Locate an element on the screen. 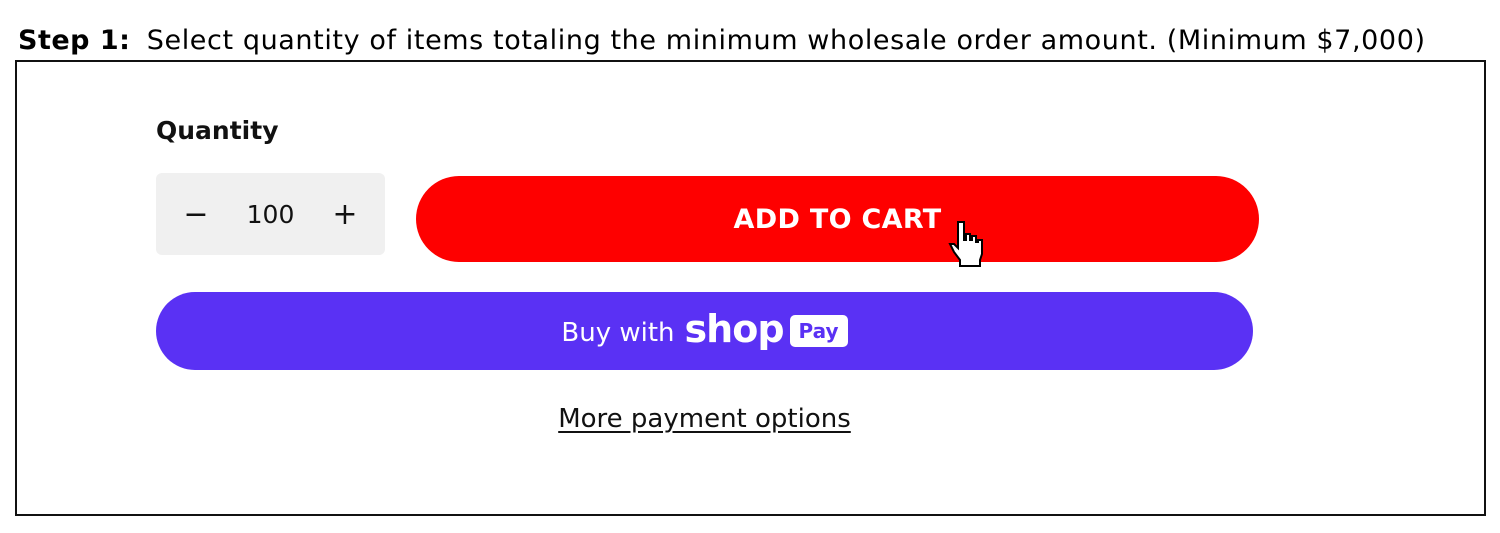 The height and width of the screenshot is (533, 1500). increment-button: + is located at coordinates (345, 214).